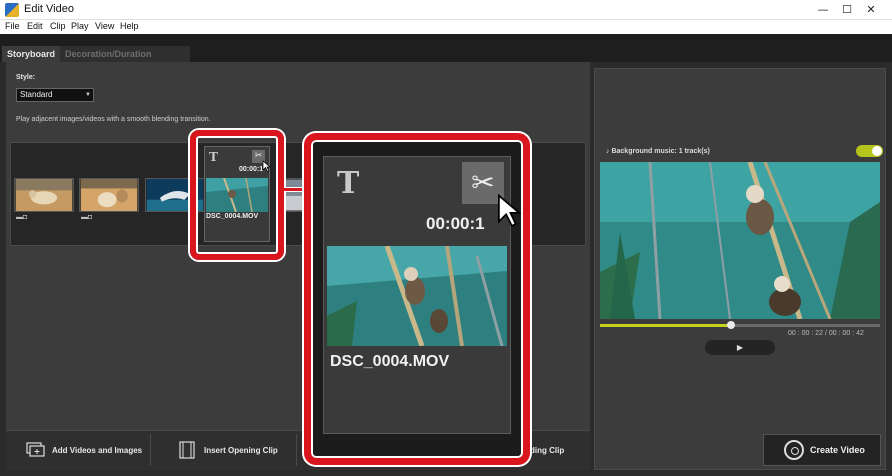  Describe the element at coordinates (55, 95) in the screenshot. I see `style-dropdown: Standard ▼` at that location.